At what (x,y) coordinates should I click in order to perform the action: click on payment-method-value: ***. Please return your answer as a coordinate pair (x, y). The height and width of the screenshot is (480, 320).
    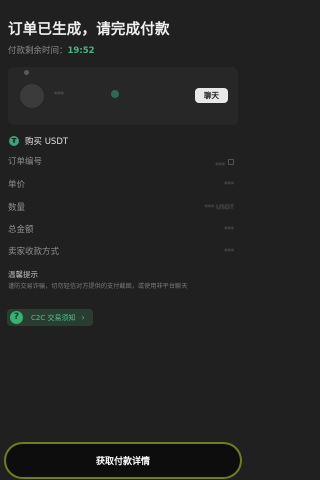
    Looking at the image, I should click on (229, 251).